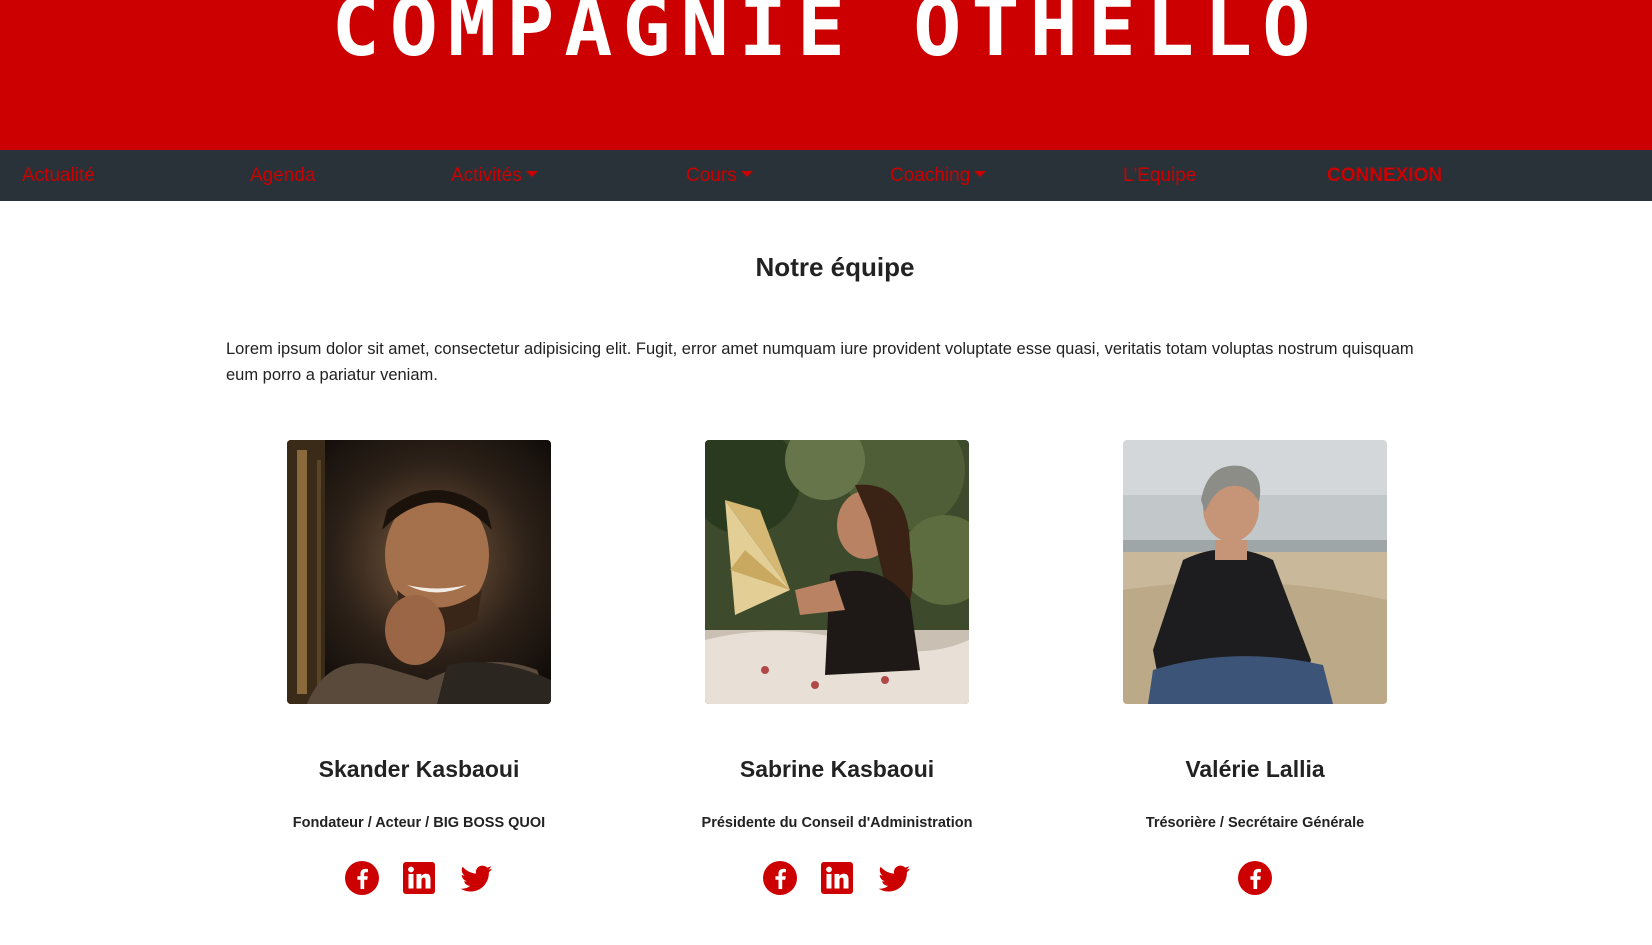 The width and height of the screenshot is (1652, 945). What do you see at coordinates (419, 769) in the screenshot?
I see `member-name: Skander Kasbaoui` at bounding box center [419, 769].